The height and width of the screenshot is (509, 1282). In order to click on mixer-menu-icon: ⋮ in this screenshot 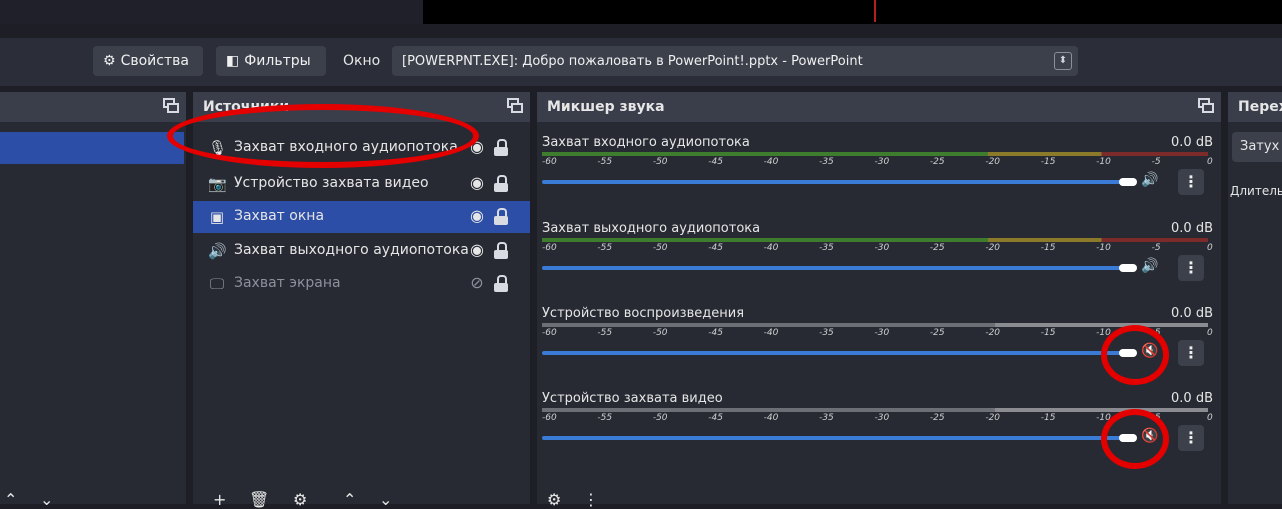, I will do `click(591, 499)`.